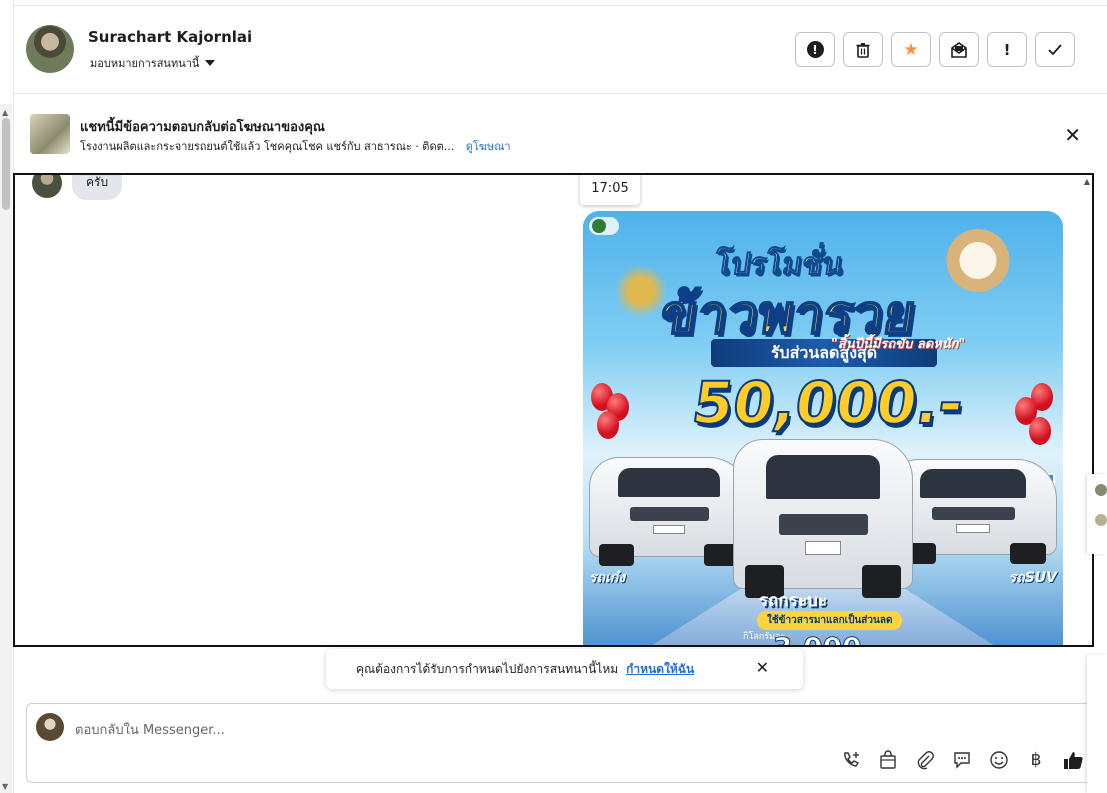  What do you see at coordinates (973, 511) in the screenshot?
I see `suv-car-image` at bounding box center [973, 511].